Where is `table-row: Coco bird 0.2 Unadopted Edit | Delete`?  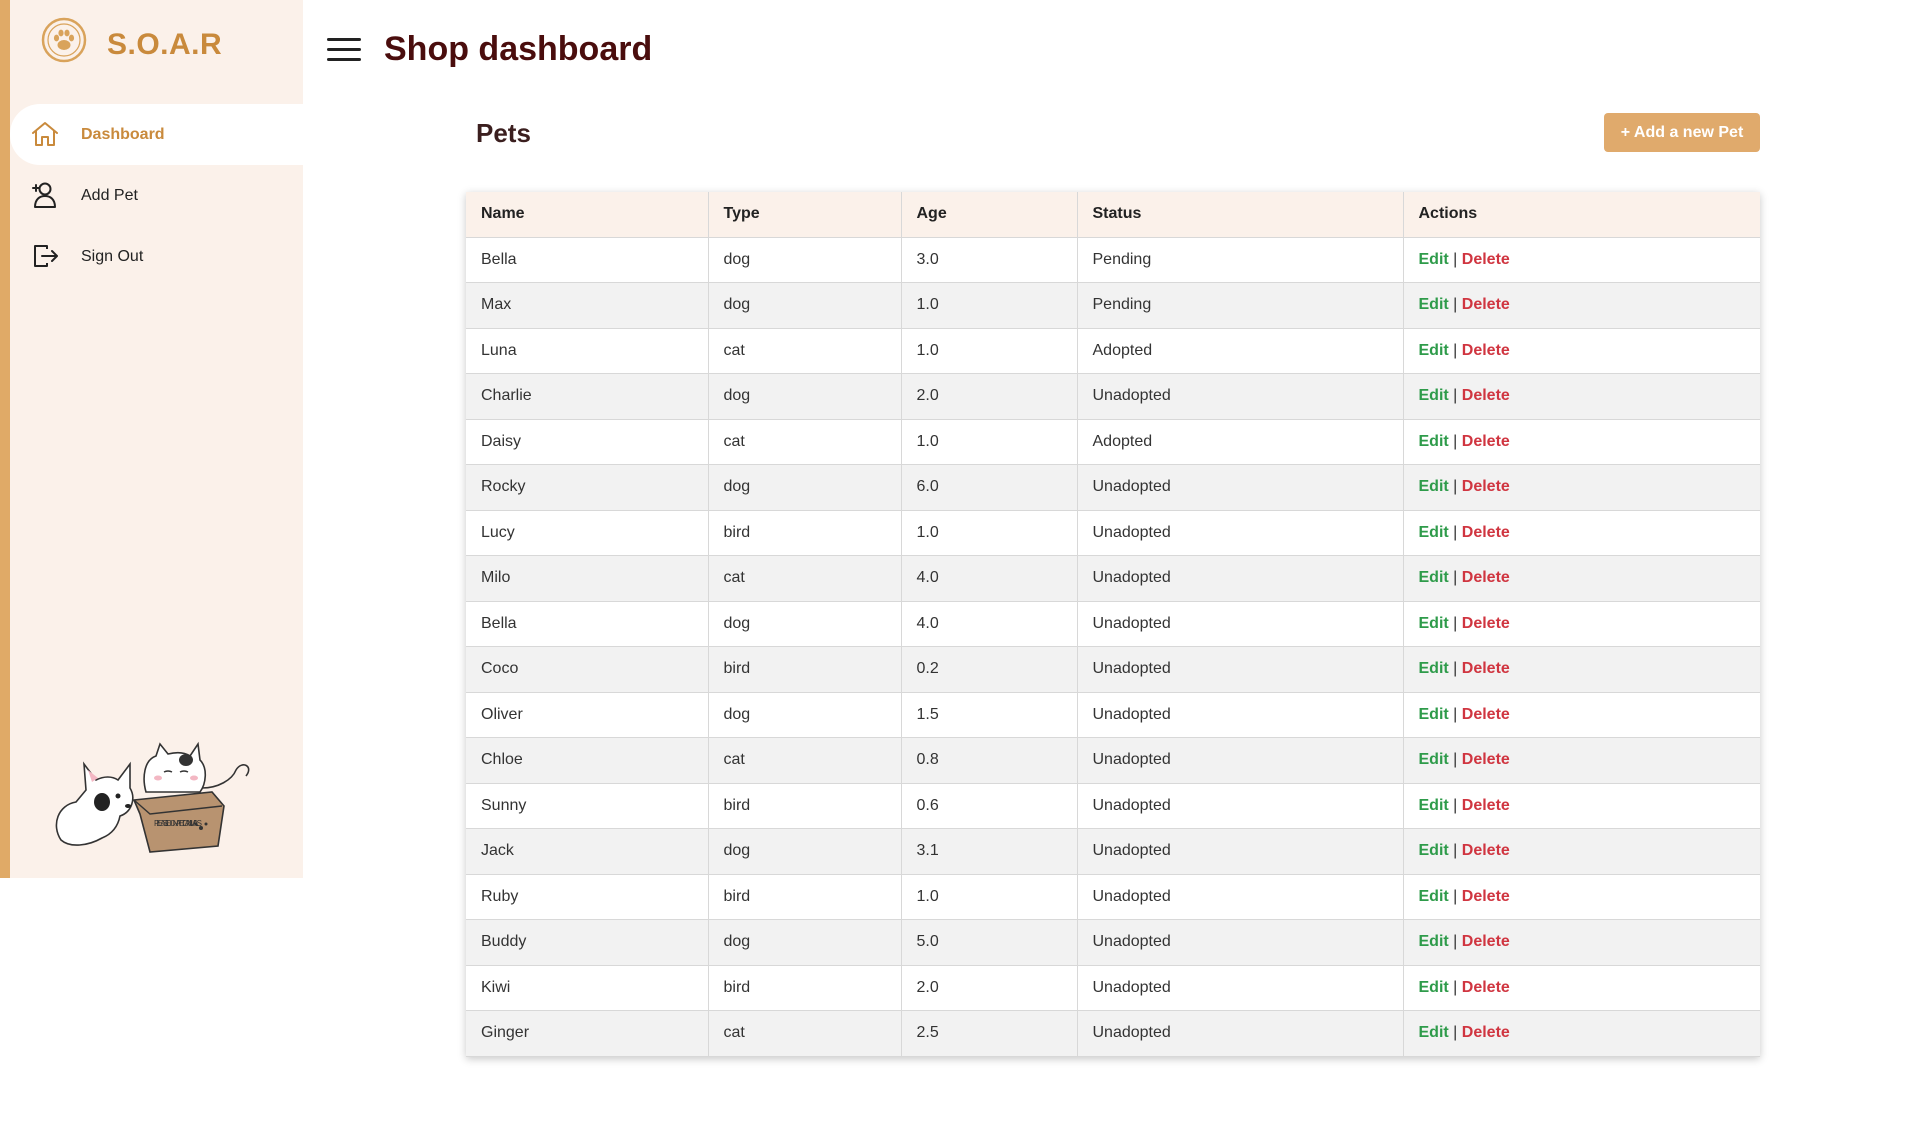 table-row: Coco bird 0.2 Unadopted Edit | Delete is located at coordinates (1113, 669).